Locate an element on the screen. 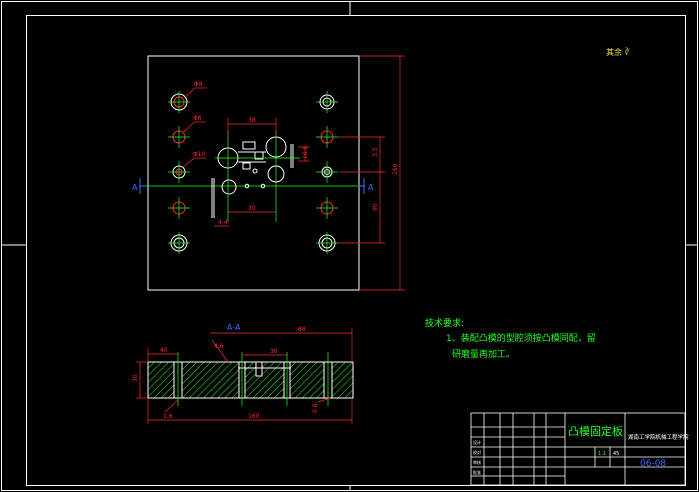 This screenshot has width=699, height=492. sec-dim-mid2: 4.6 is located at coordinates (219, 346).